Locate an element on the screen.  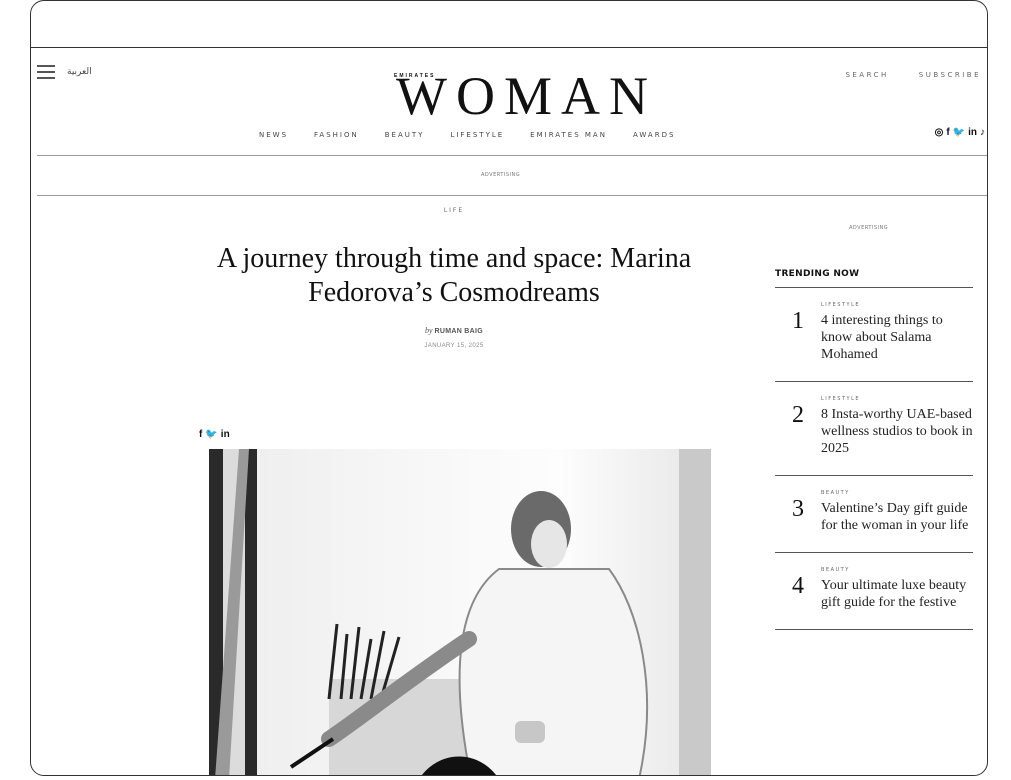
site-logo: EMIRATES WOMAN is located at coordinates (521, 95).